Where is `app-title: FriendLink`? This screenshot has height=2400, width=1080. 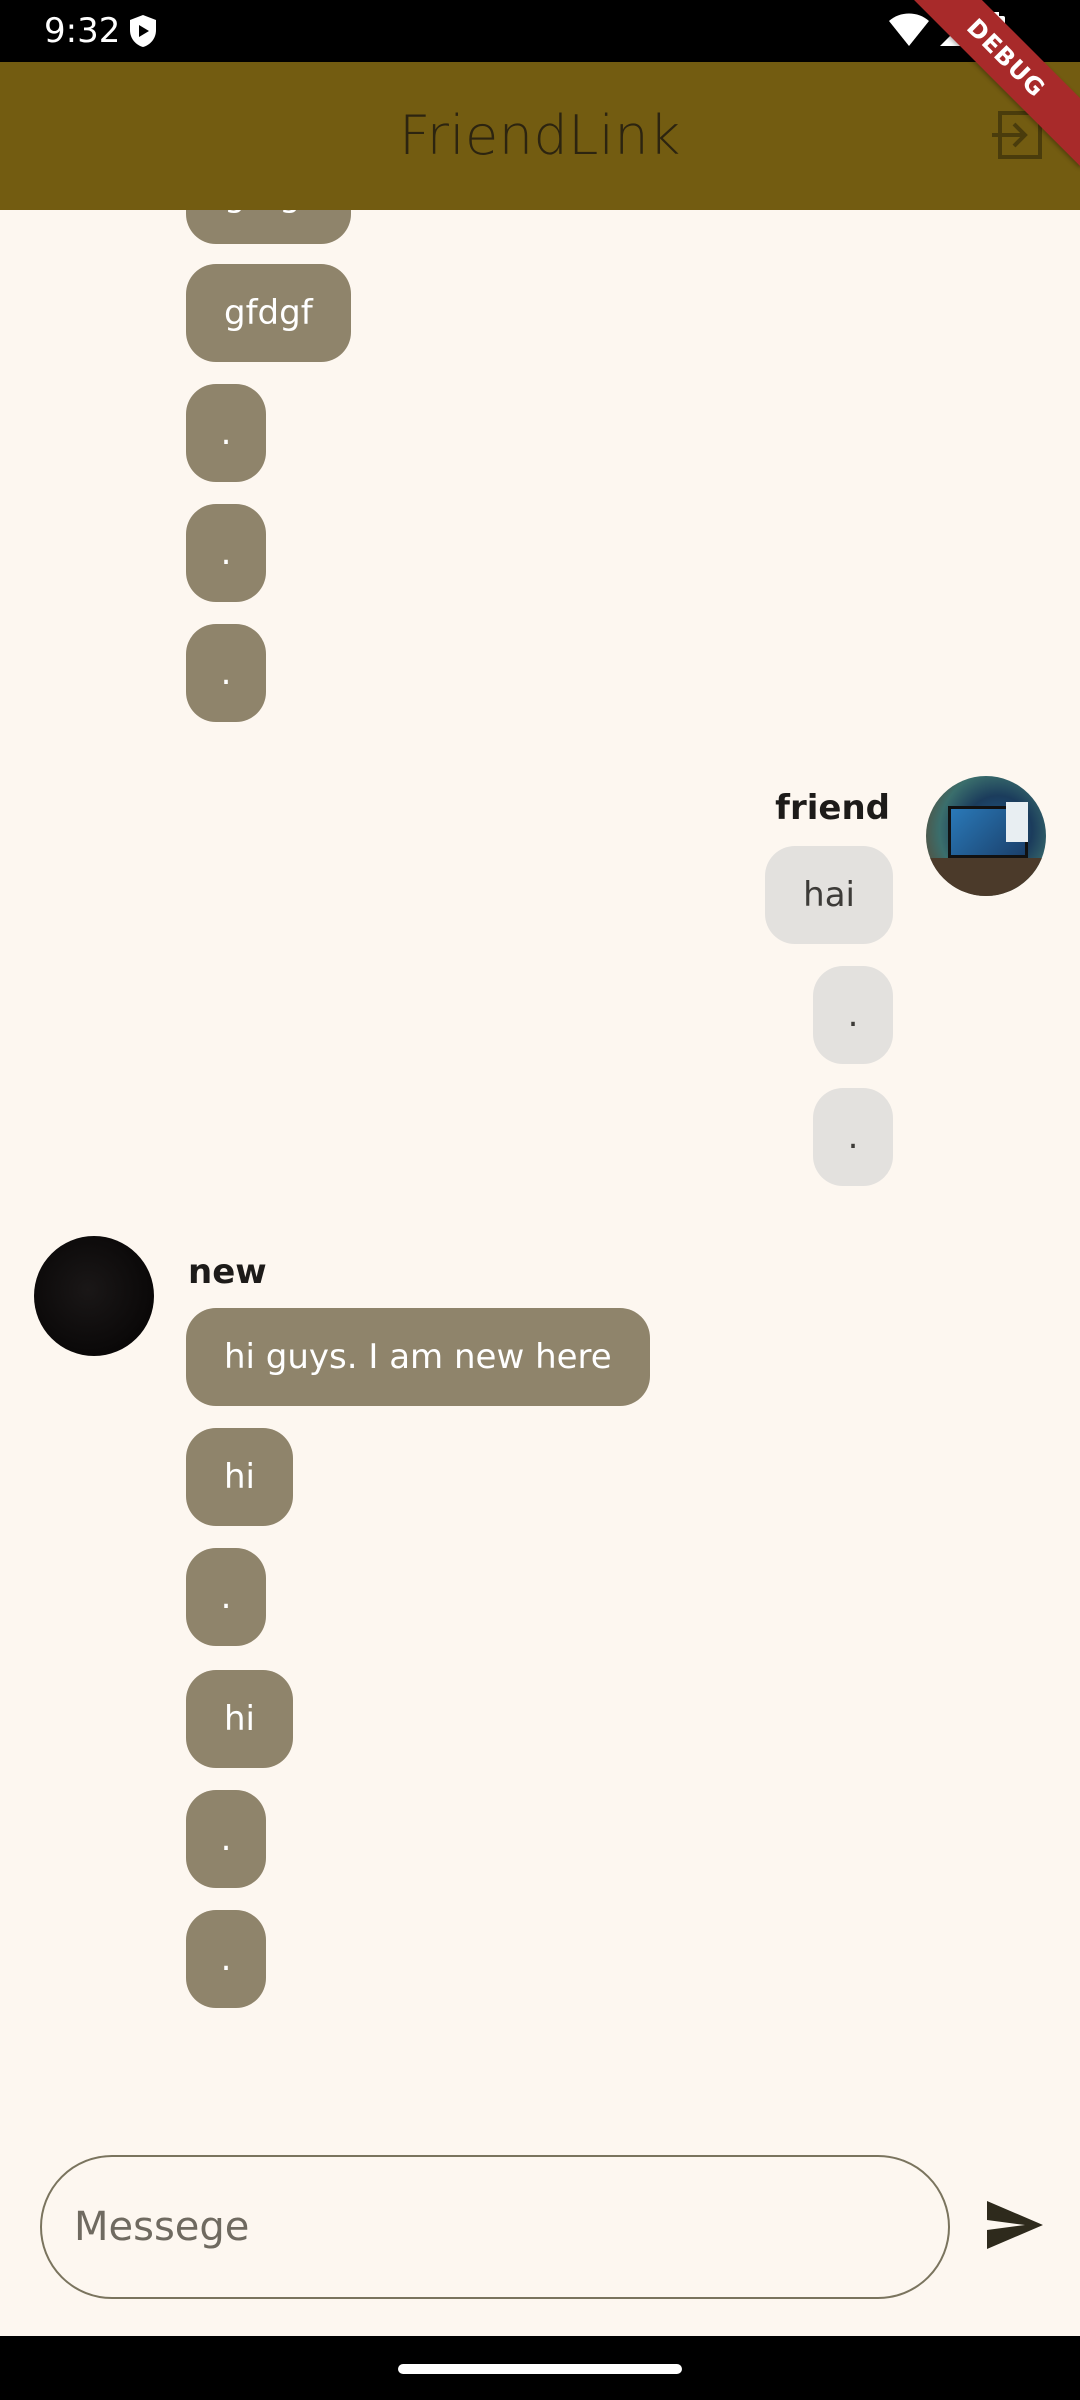 app-title: FriendLink is located at coordinates (540, 135).